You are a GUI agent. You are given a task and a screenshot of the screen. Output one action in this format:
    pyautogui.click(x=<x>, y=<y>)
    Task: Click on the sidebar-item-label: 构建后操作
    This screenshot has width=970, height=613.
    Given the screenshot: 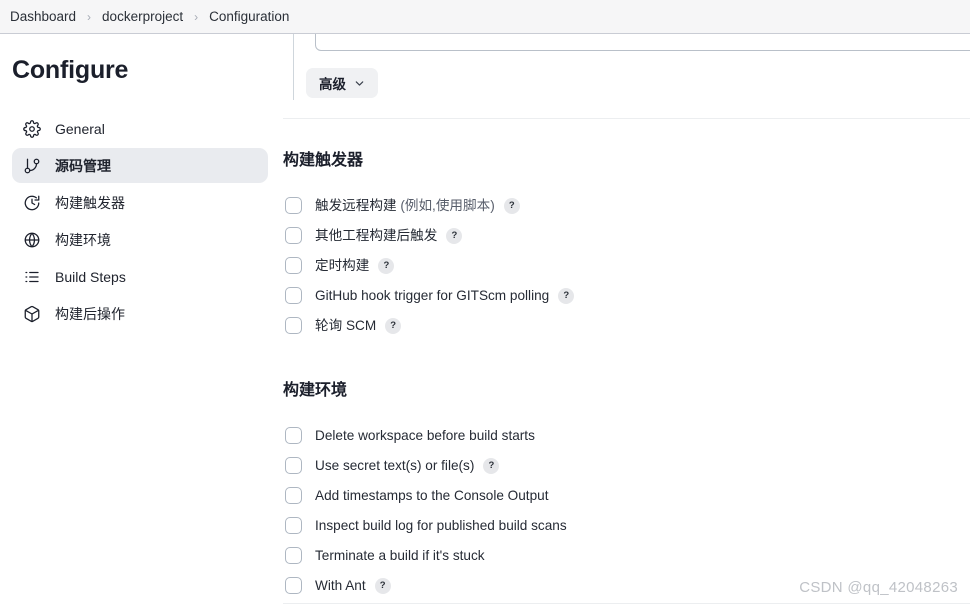 What is the action you would take?
    pyautogui.click(x=90, y=313)
    